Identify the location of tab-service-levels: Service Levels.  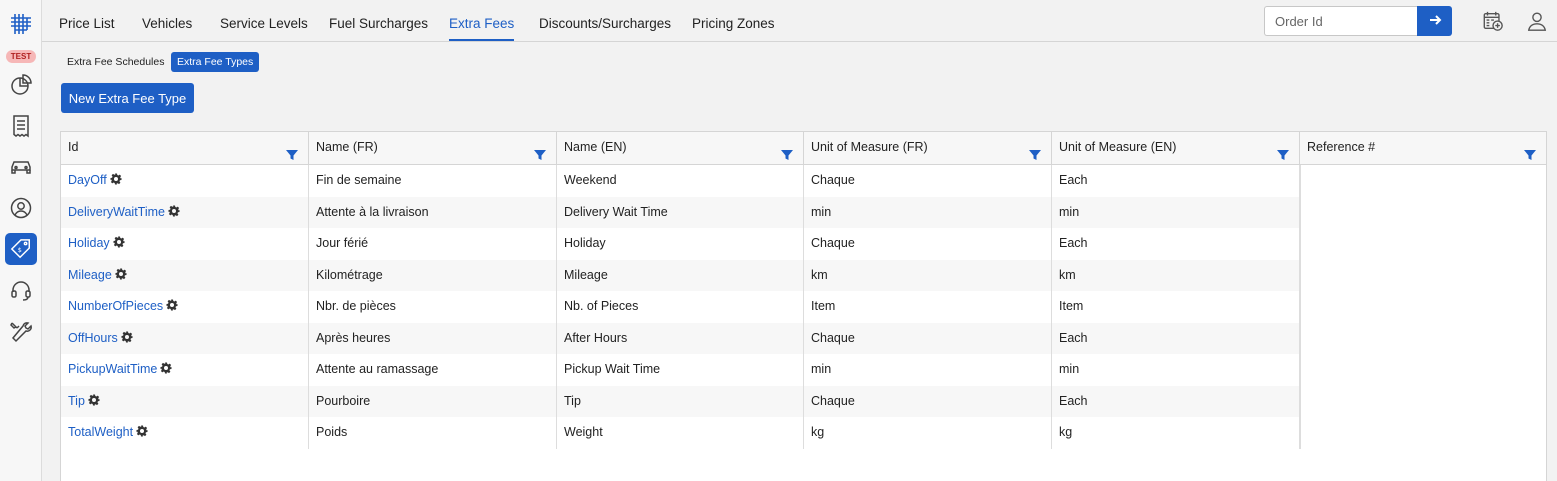
(264, 23).